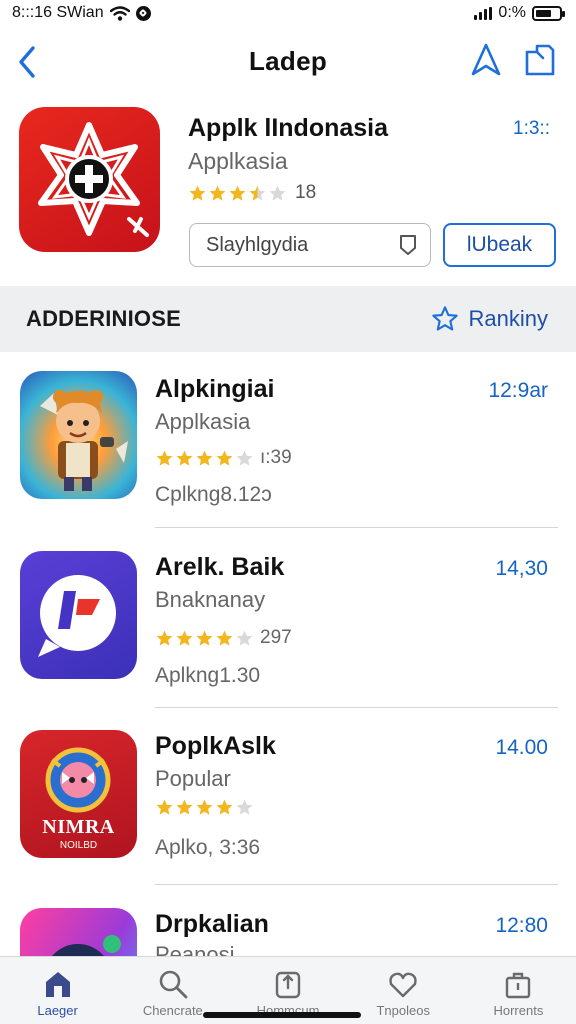  Describe the element at coordinates (57, 984) in the screenshot. I see `home-icon` at that location.